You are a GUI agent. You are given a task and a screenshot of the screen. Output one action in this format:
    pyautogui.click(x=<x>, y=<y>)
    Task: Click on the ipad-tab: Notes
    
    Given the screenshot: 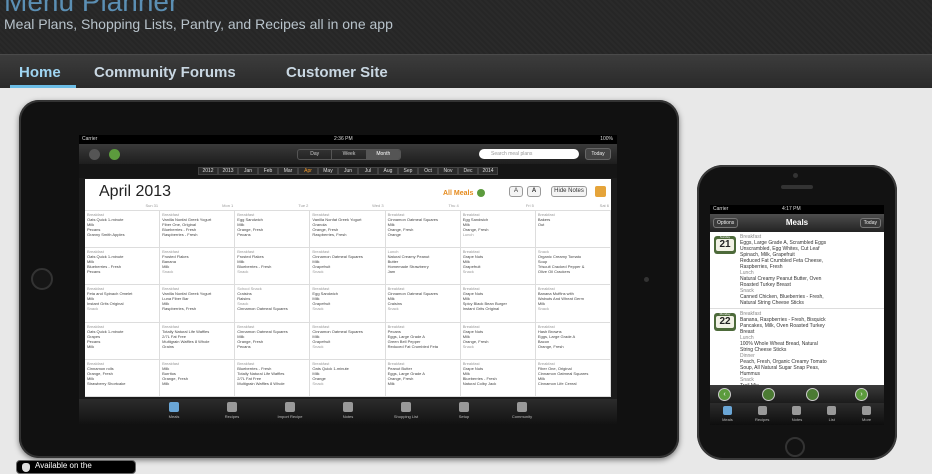 What is the action you would take?
    pyautogui.click(x=348, y=412)
    